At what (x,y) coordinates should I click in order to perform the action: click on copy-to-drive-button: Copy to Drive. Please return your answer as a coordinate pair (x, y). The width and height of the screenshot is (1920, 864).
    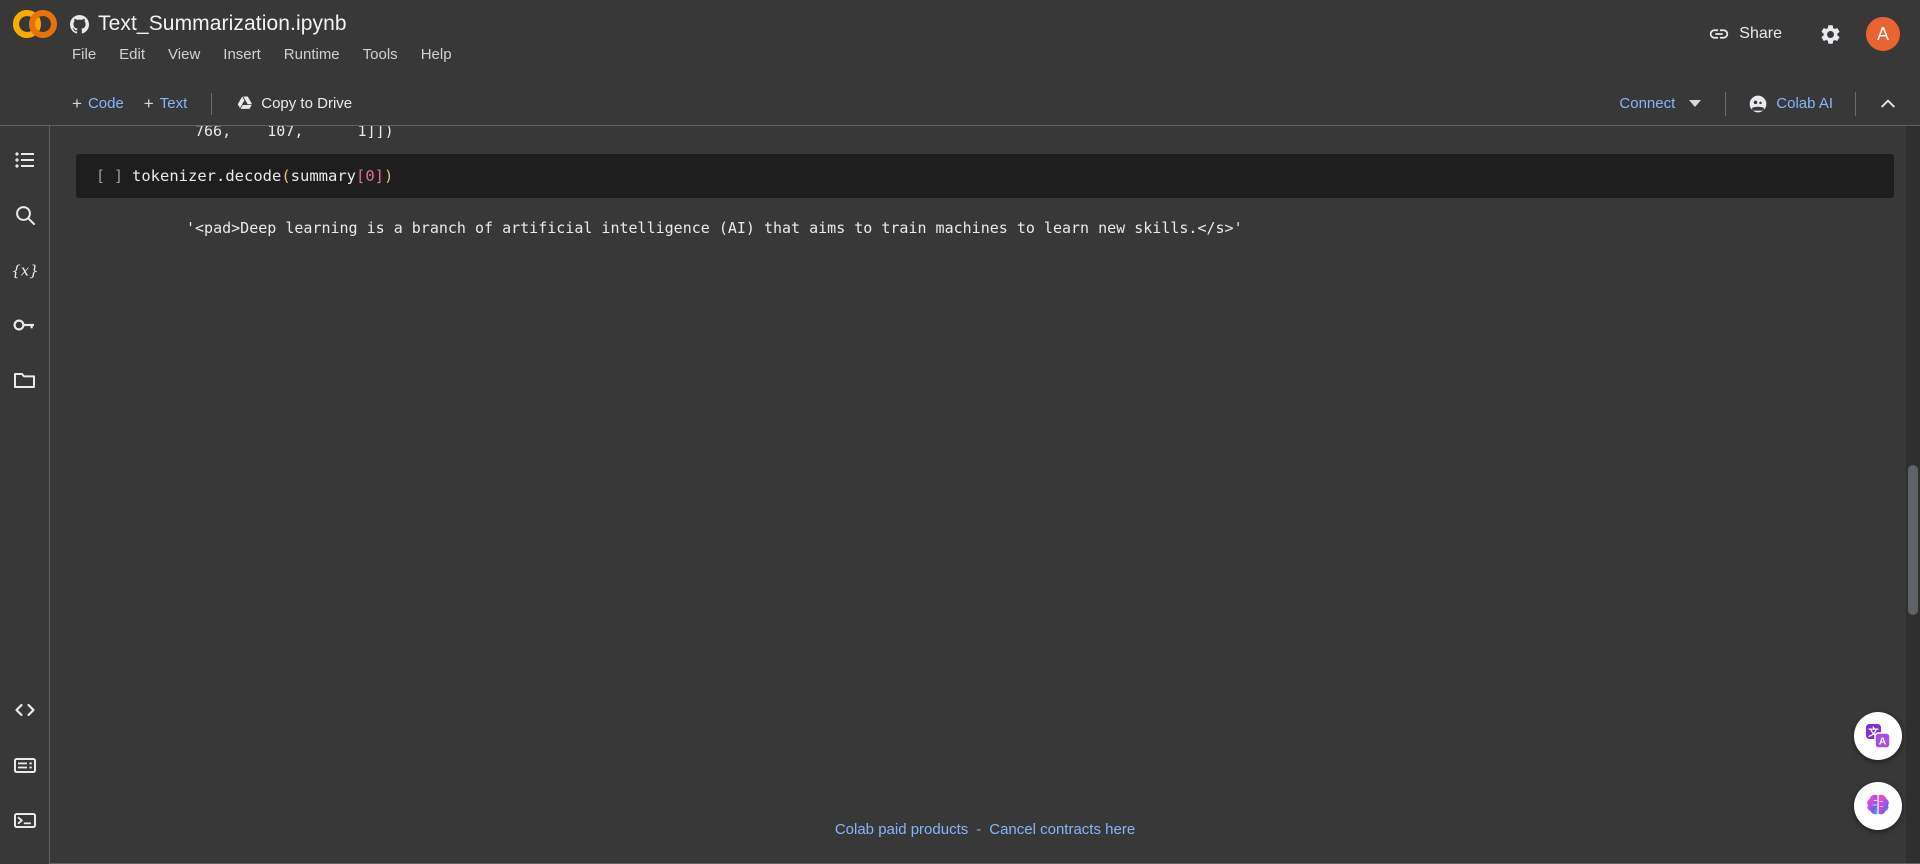
    Looking at the image, I should click on (294, 103).